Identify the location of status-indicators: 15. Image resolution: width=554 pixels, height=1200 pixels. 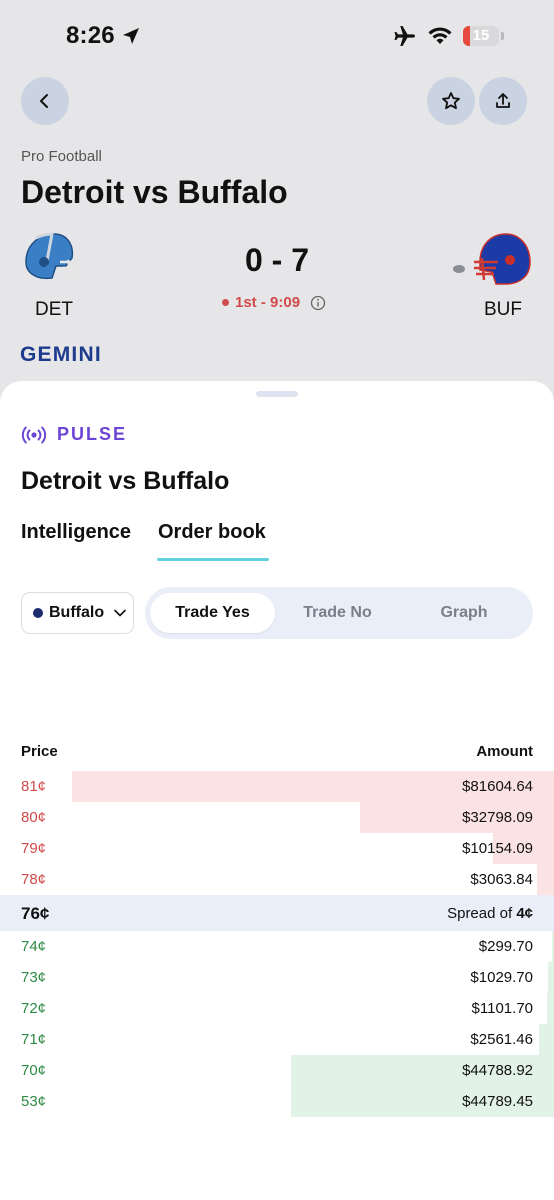
(448, 36).